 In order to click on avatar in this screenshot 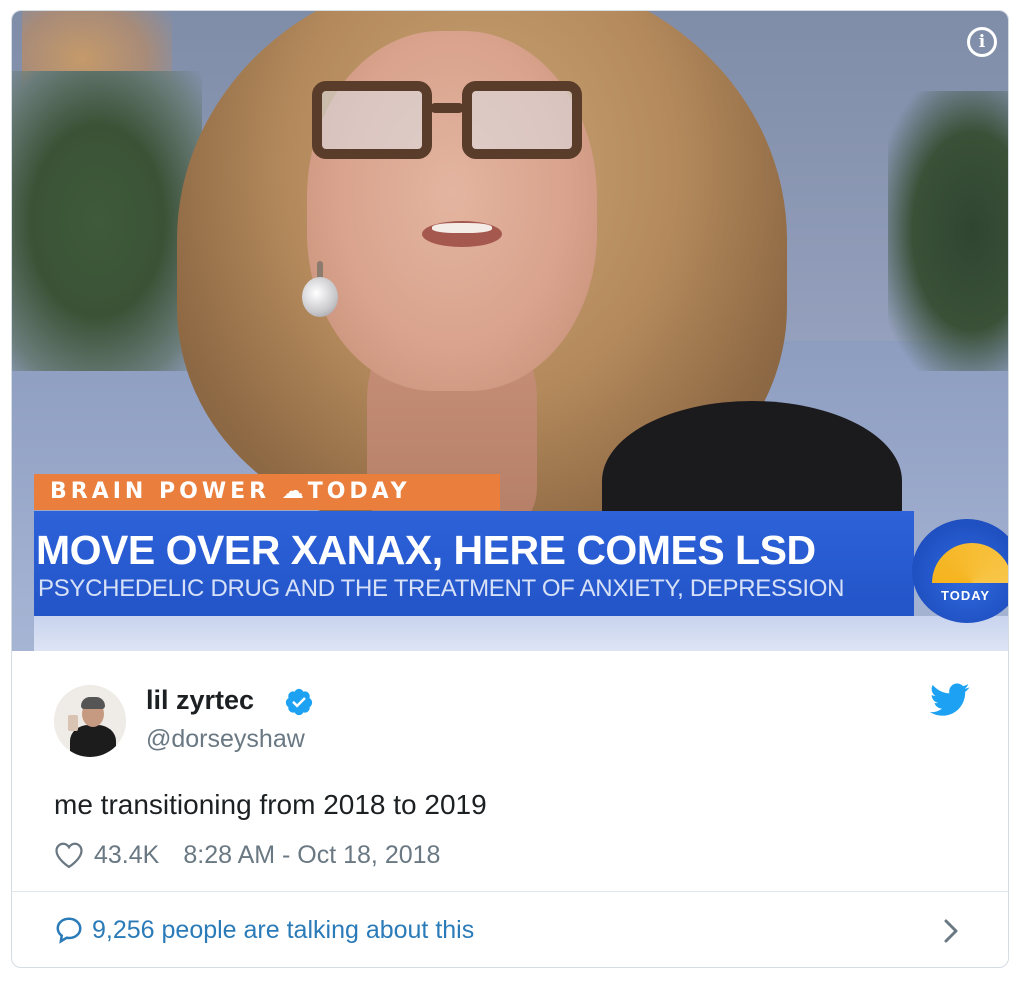, I will do `click(90, 721)`.